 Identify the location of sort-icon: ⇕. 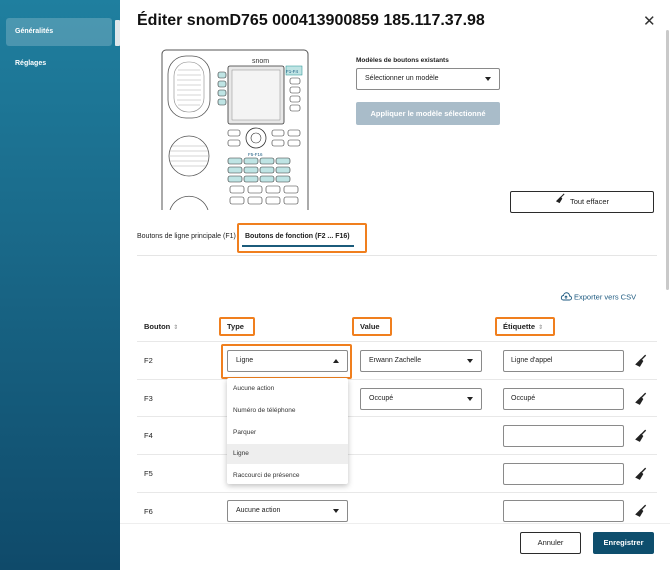
(176, 328).